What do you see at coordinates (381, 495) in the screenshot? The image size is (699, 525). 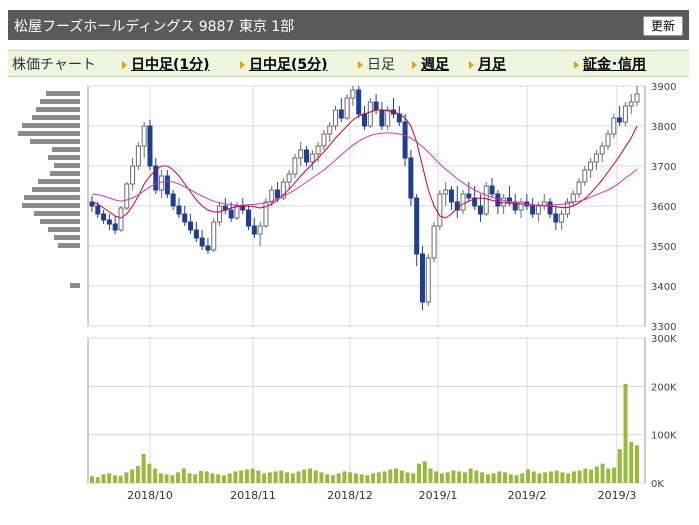 I see `x-axis: 2018/10 2018/11 2018/12 2019/1 2019/2 2019/3` at bounding box center [381, 495].